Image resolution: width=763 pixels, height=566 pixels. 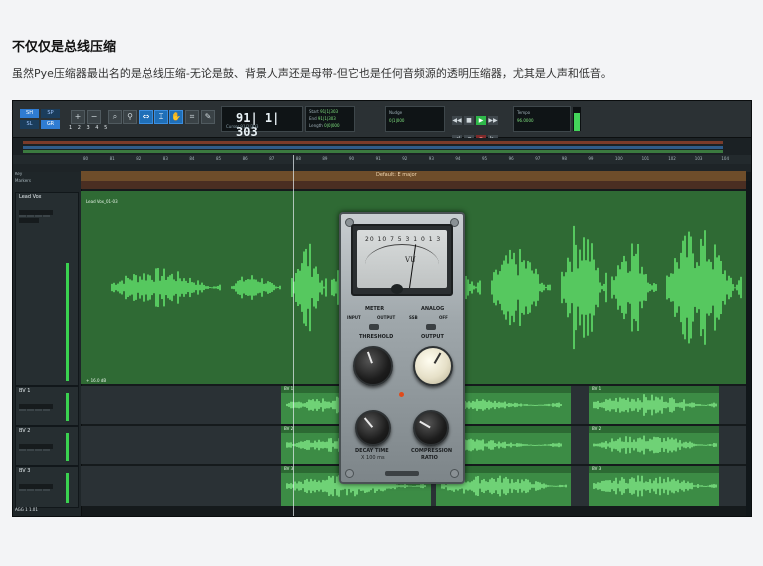 I want to click on ruler-tick: 104, so click(x=725, y=158).